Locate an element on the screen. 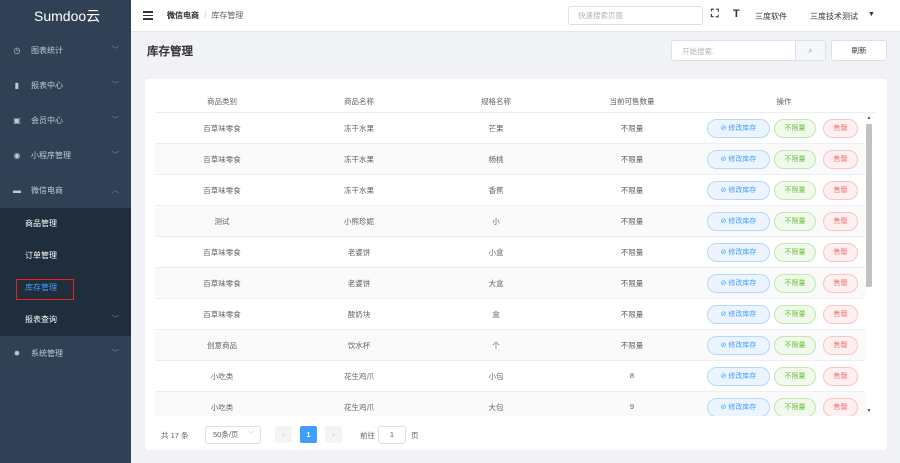 Image resolution: width=900 pixels, height=463 pixels. sidebar-item-label: 图表统计 is located at coordinates (47, 50).